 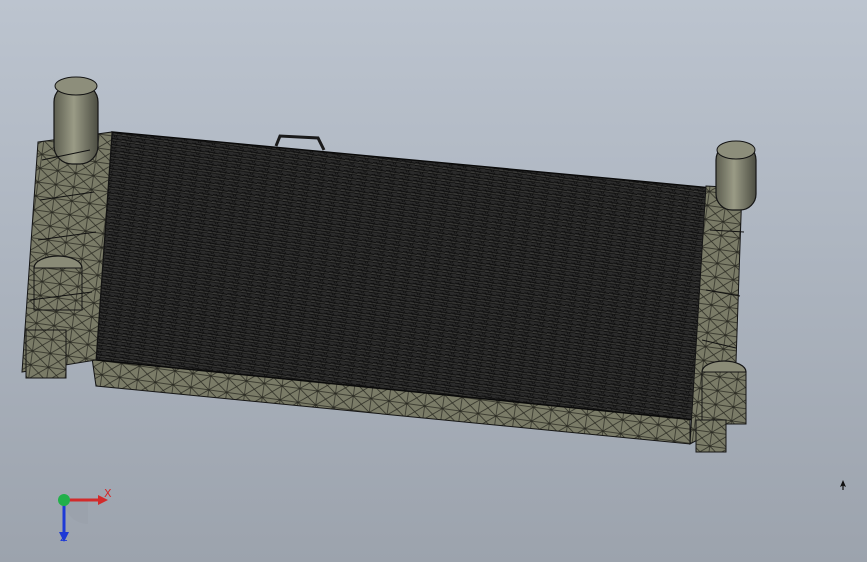 I want to click on x-axis-label: X, so click(x=108, y=493).